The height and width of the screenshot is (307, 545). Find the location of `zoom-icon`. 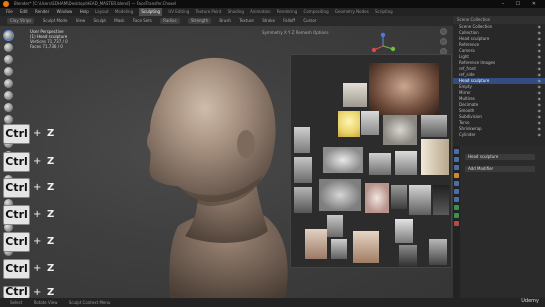

zoom-icon is located at coordinates (443, 31).